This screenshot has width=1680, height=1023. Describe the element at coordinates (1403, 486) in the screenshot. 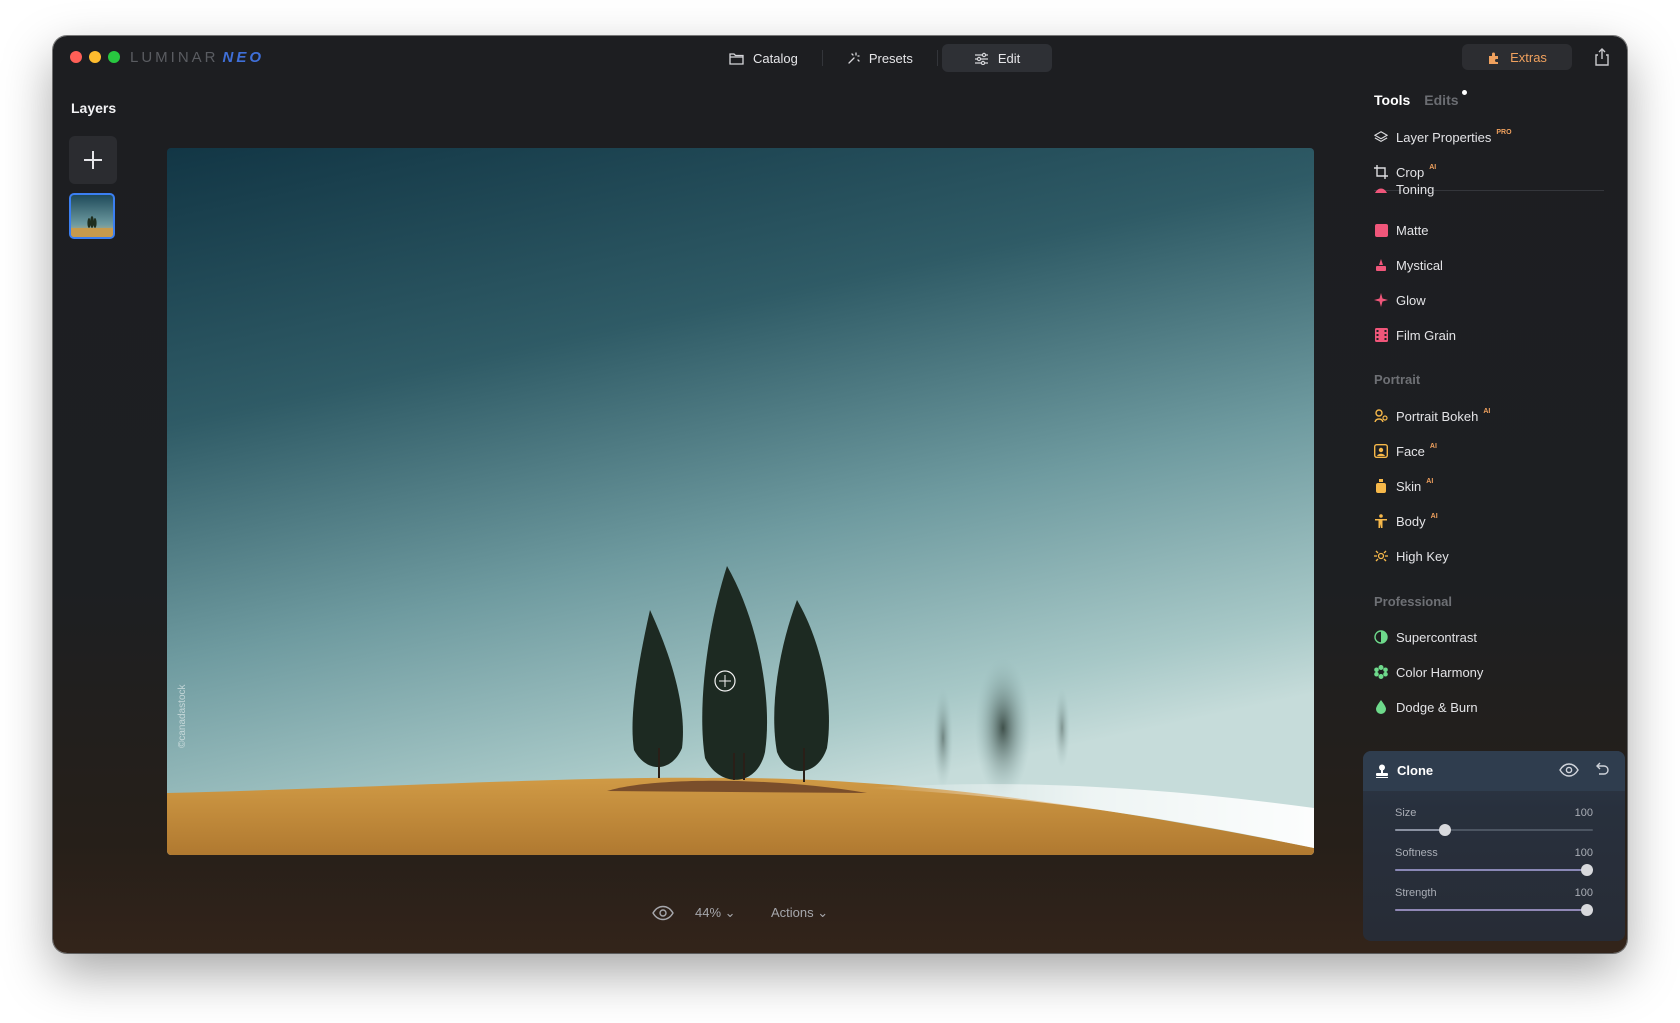

I see `tool-skin: Skin AI` at that location.